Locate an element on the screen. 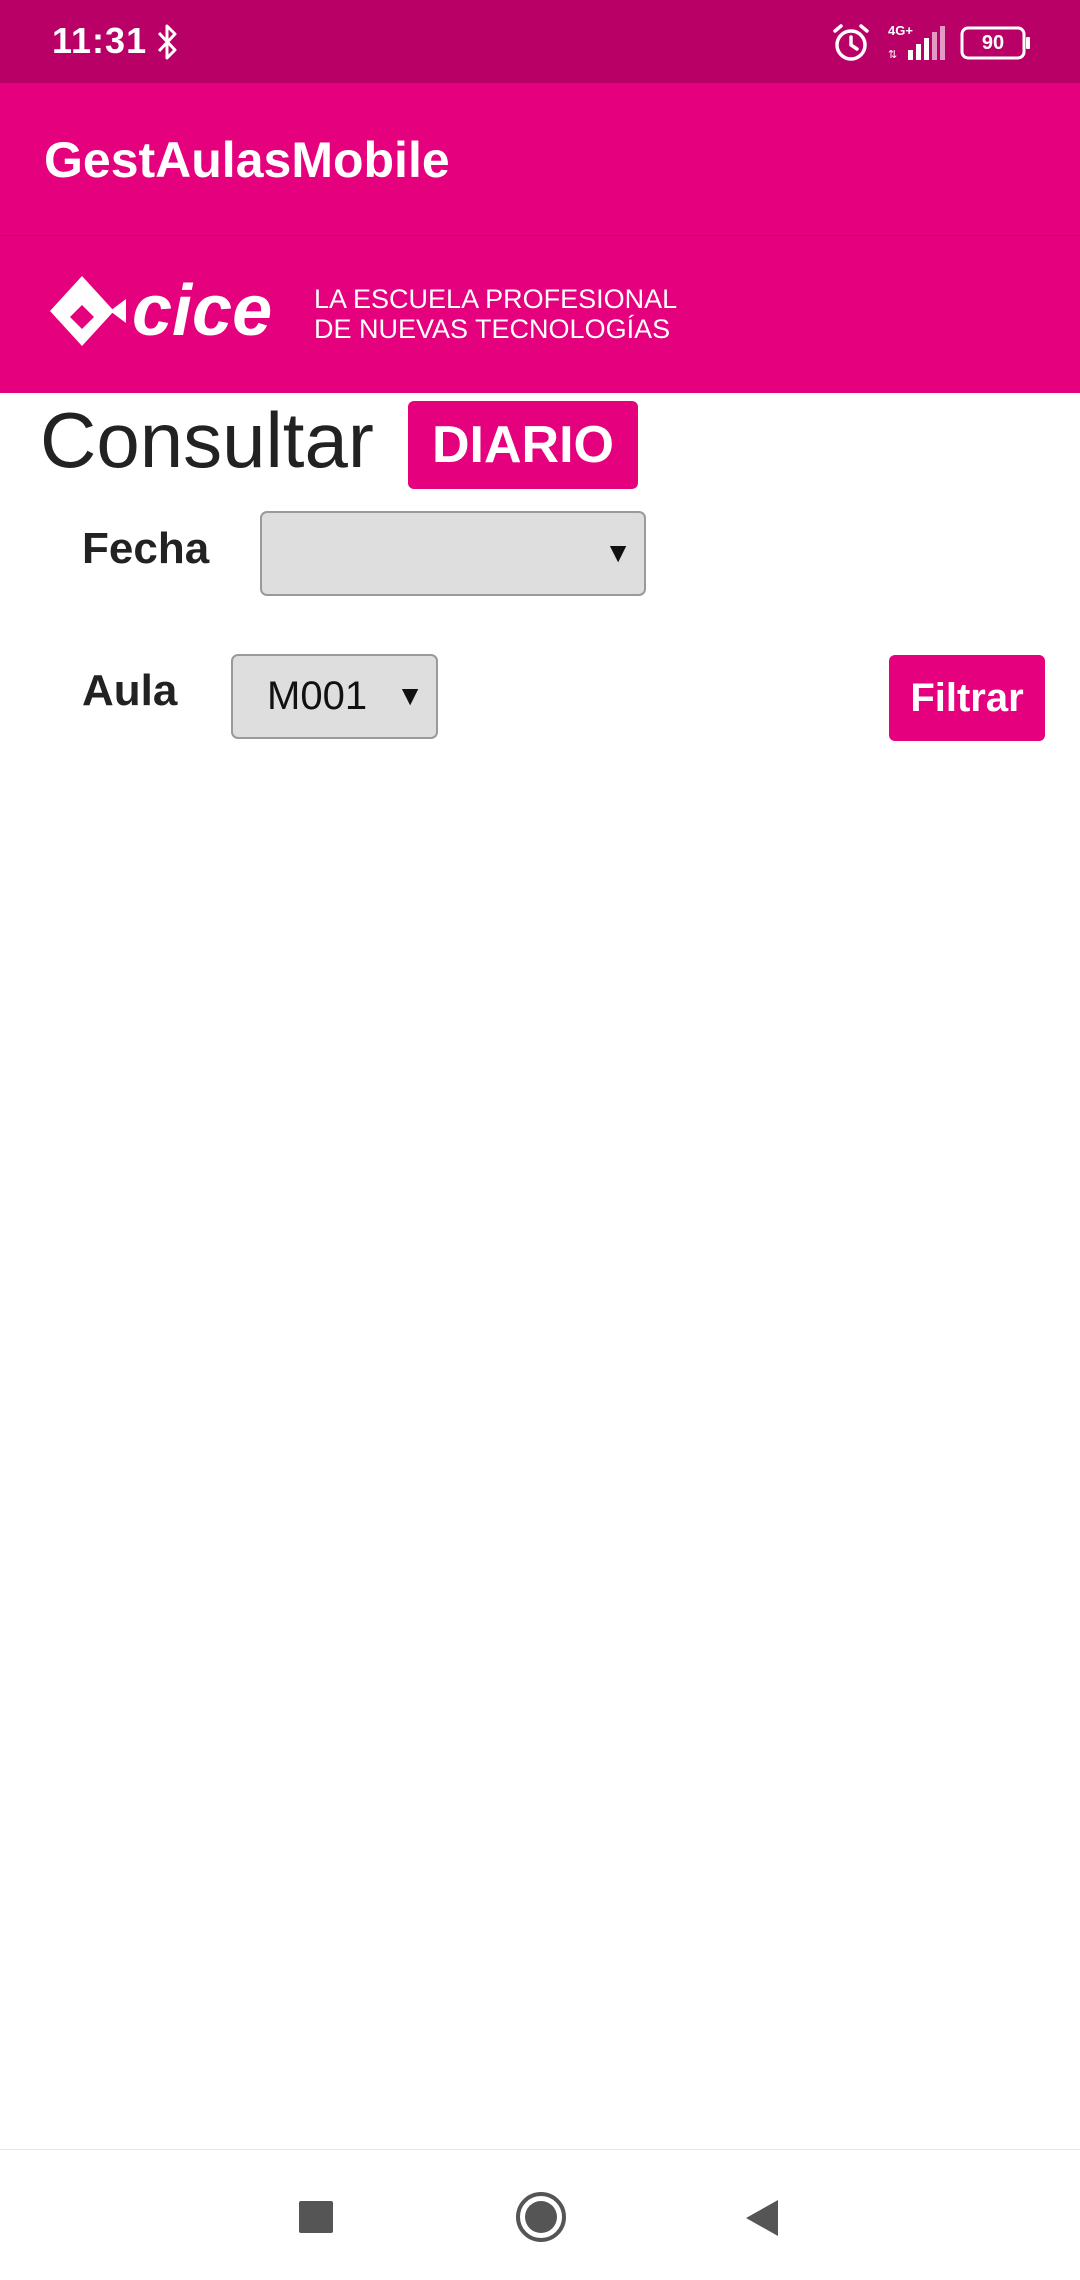 This screenshot has height=2280, width=1080. fecha-label: Fecha is located at coordinates (146, 548).